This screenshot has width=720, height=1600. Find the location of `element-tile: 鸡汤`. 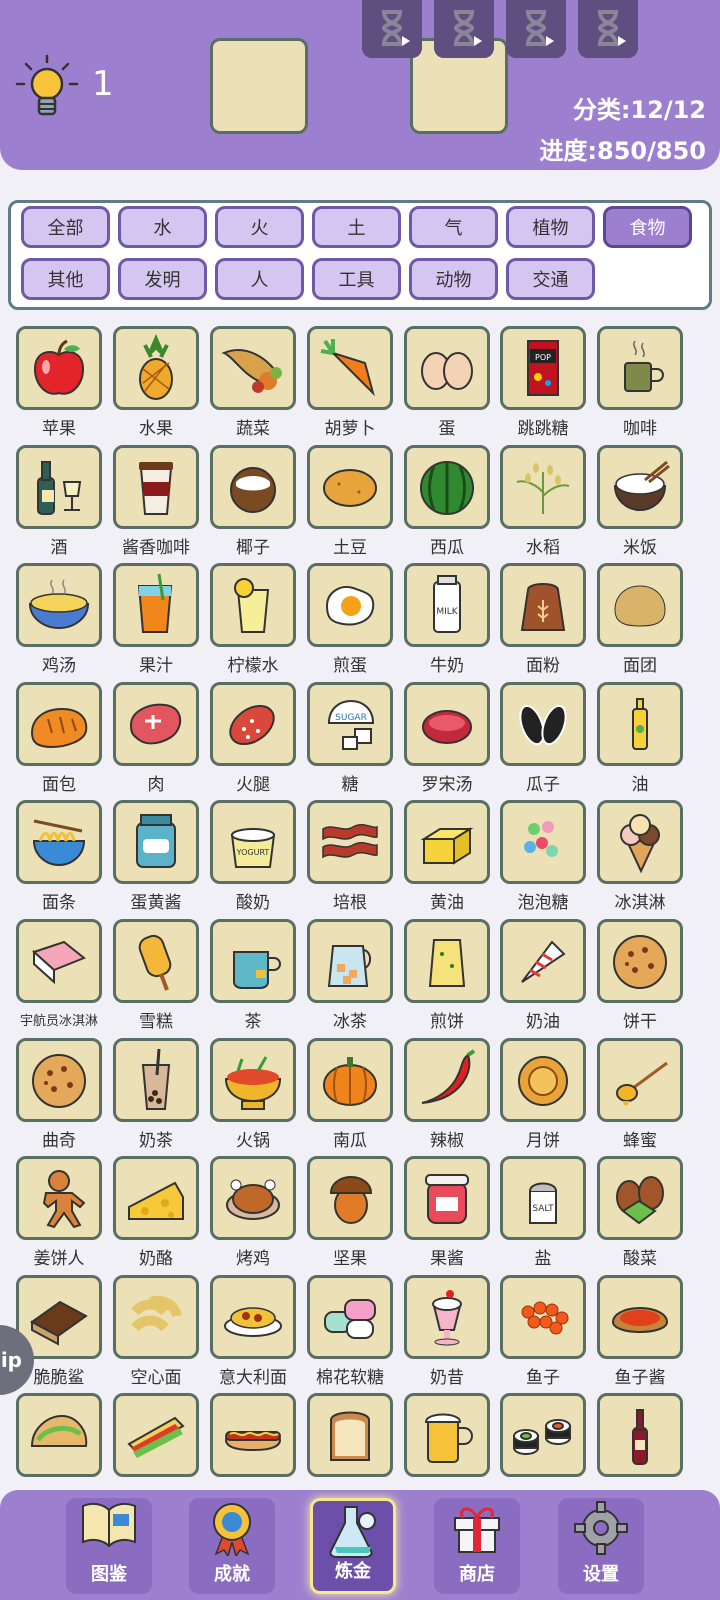

element-tile: 鸡汤 is located at coordinates (59, 619).